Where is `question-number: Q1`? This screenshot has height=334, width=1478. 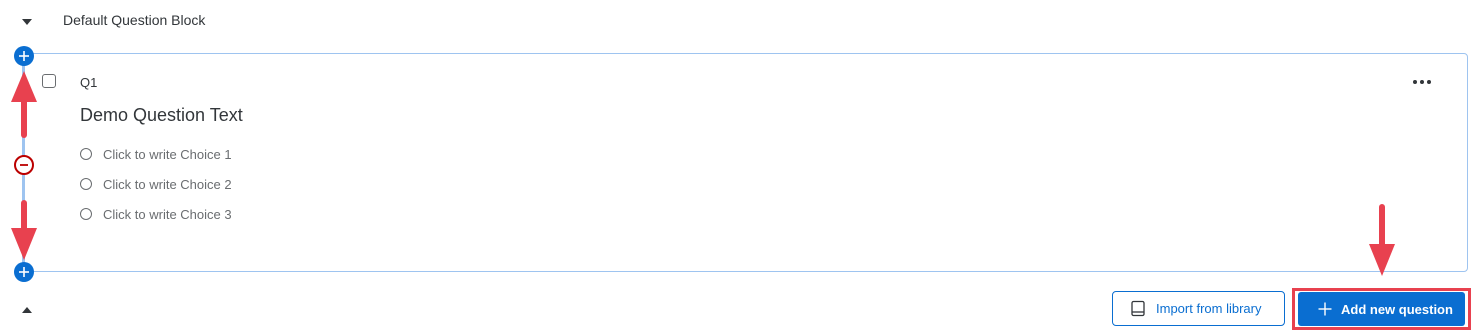
question-number: Q1 is located at coordinates (89, 82).